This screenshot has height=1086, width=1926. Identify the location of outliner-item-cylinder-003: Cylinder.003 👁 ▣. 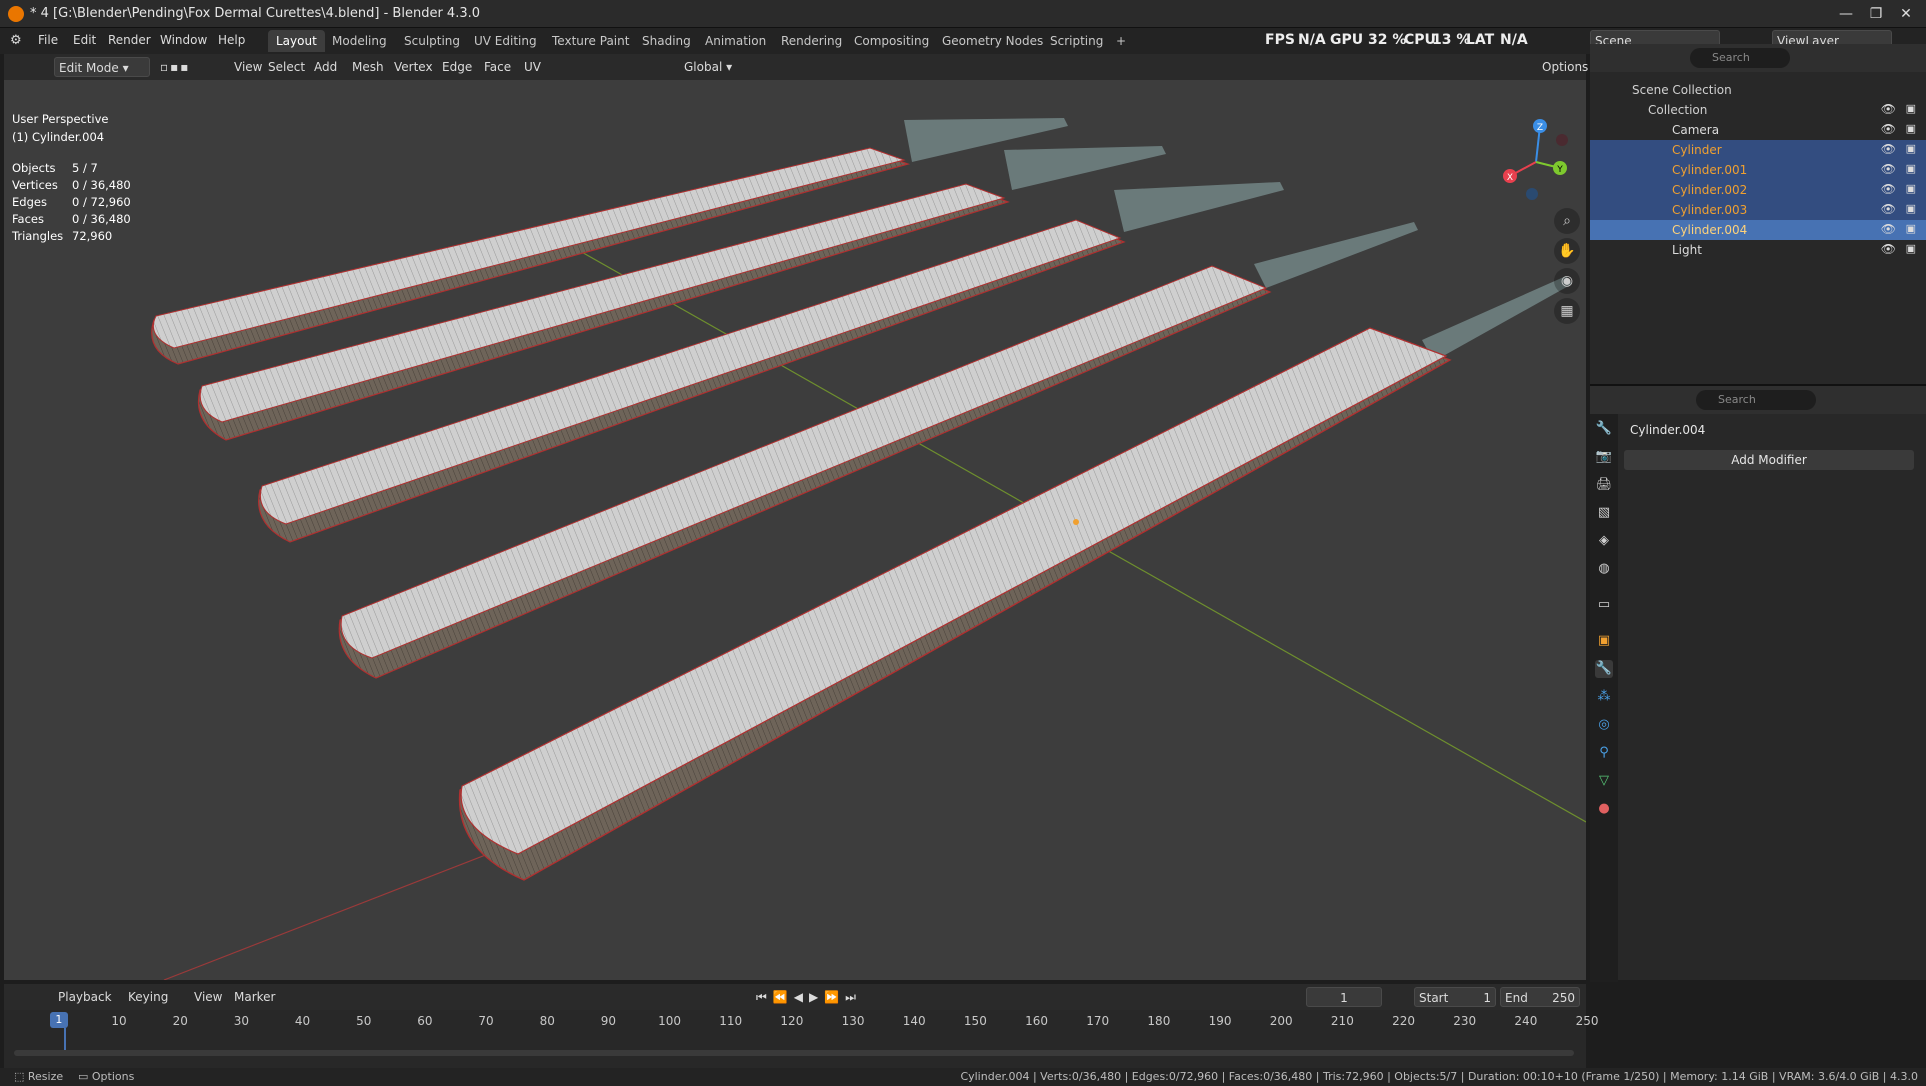
(1758, 210).